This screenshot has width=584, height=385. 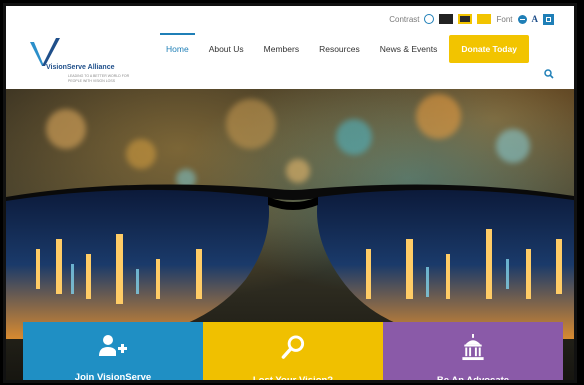 I want to click on font-reset-button: A, so click(x=535, y=19).